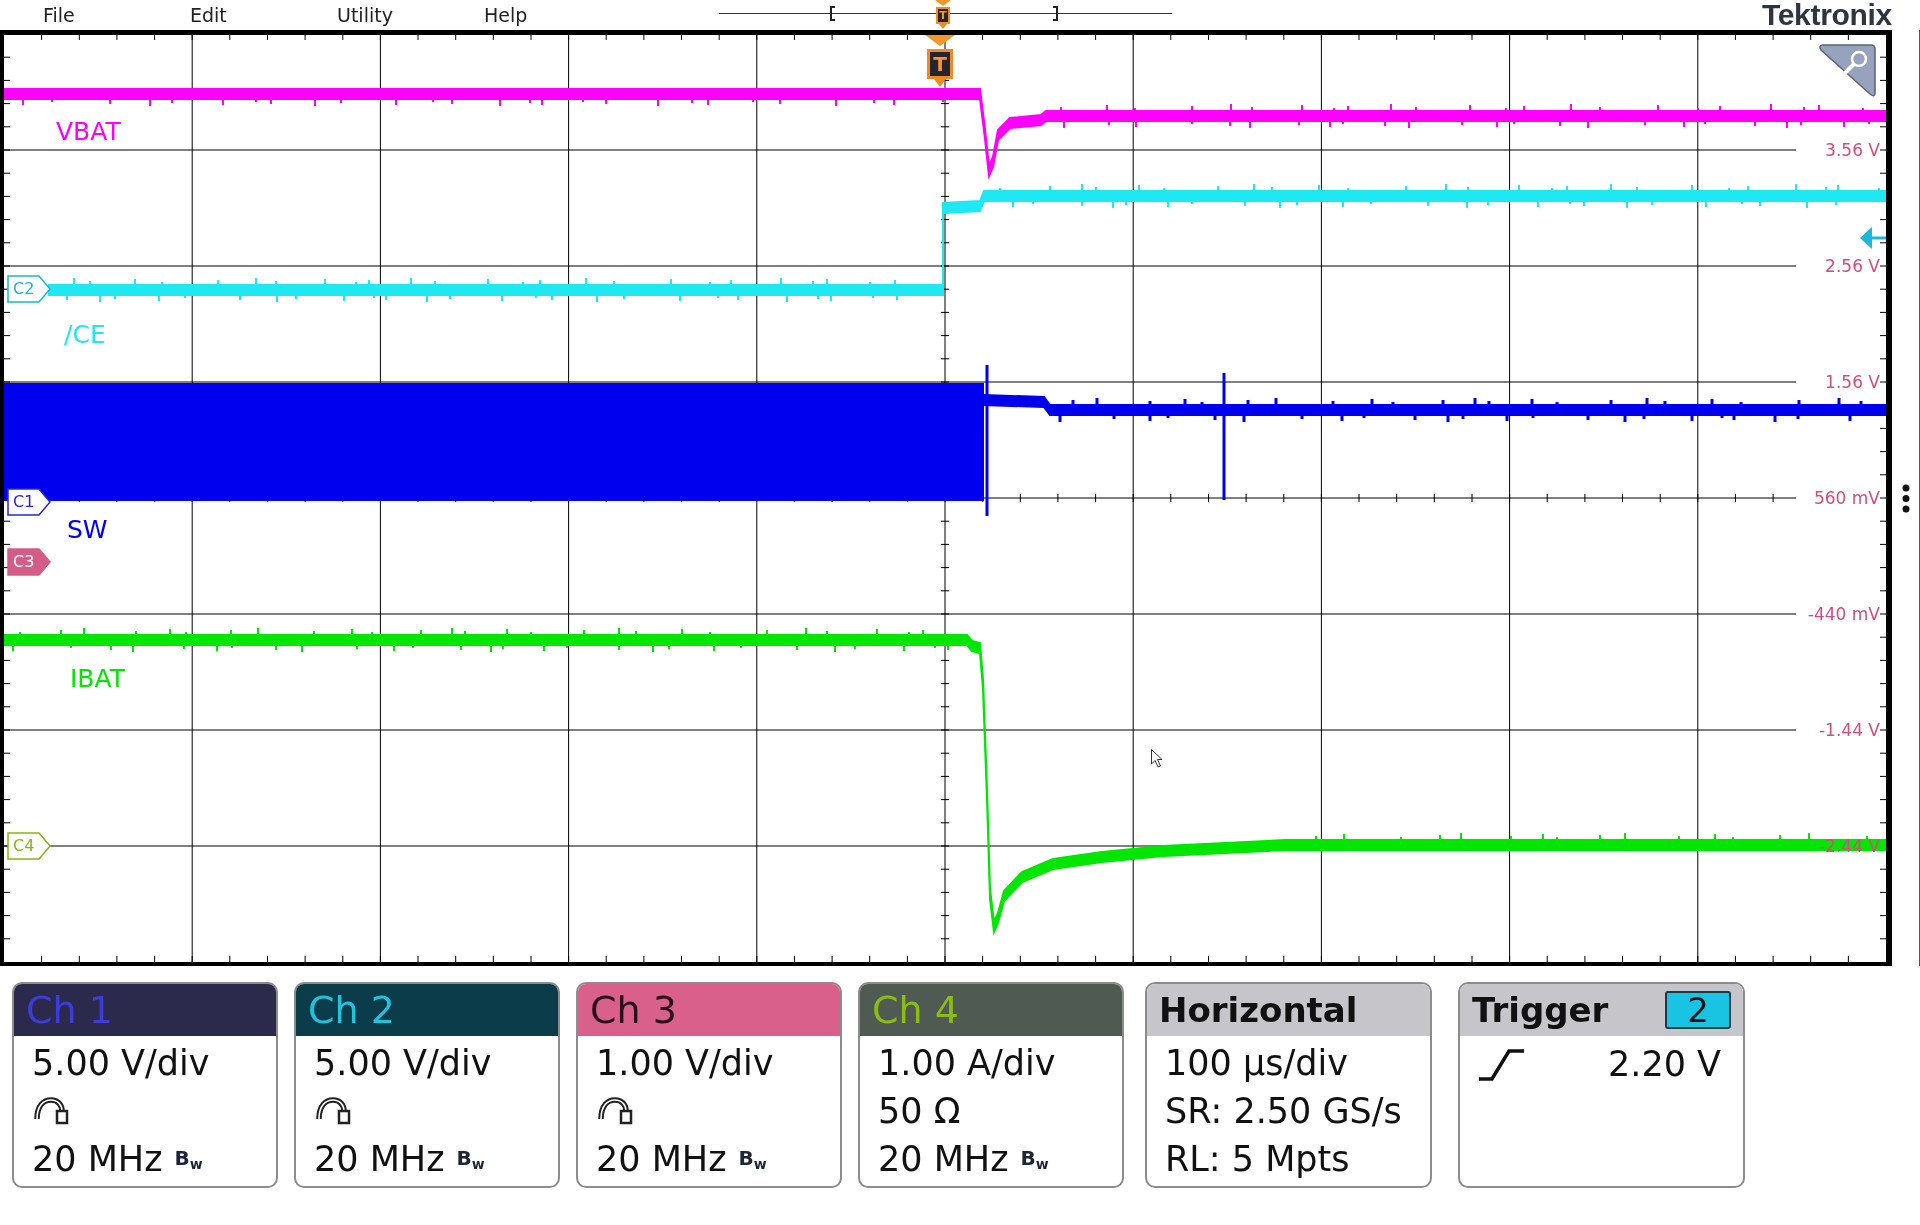  I want to click on vertical-scale: 1.00 V/div, so click(685, 1063).